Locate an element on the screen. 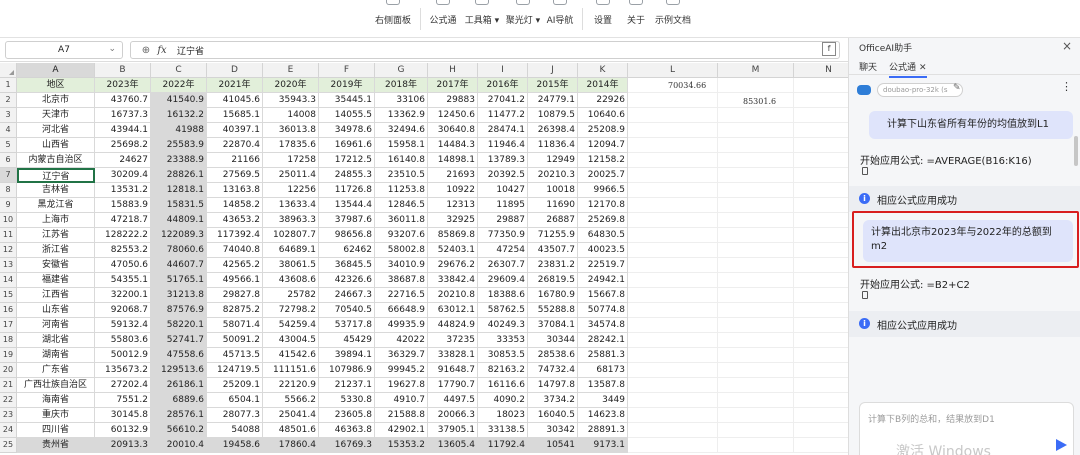  table-cell: 47254 is located at coordinates (503, 250).